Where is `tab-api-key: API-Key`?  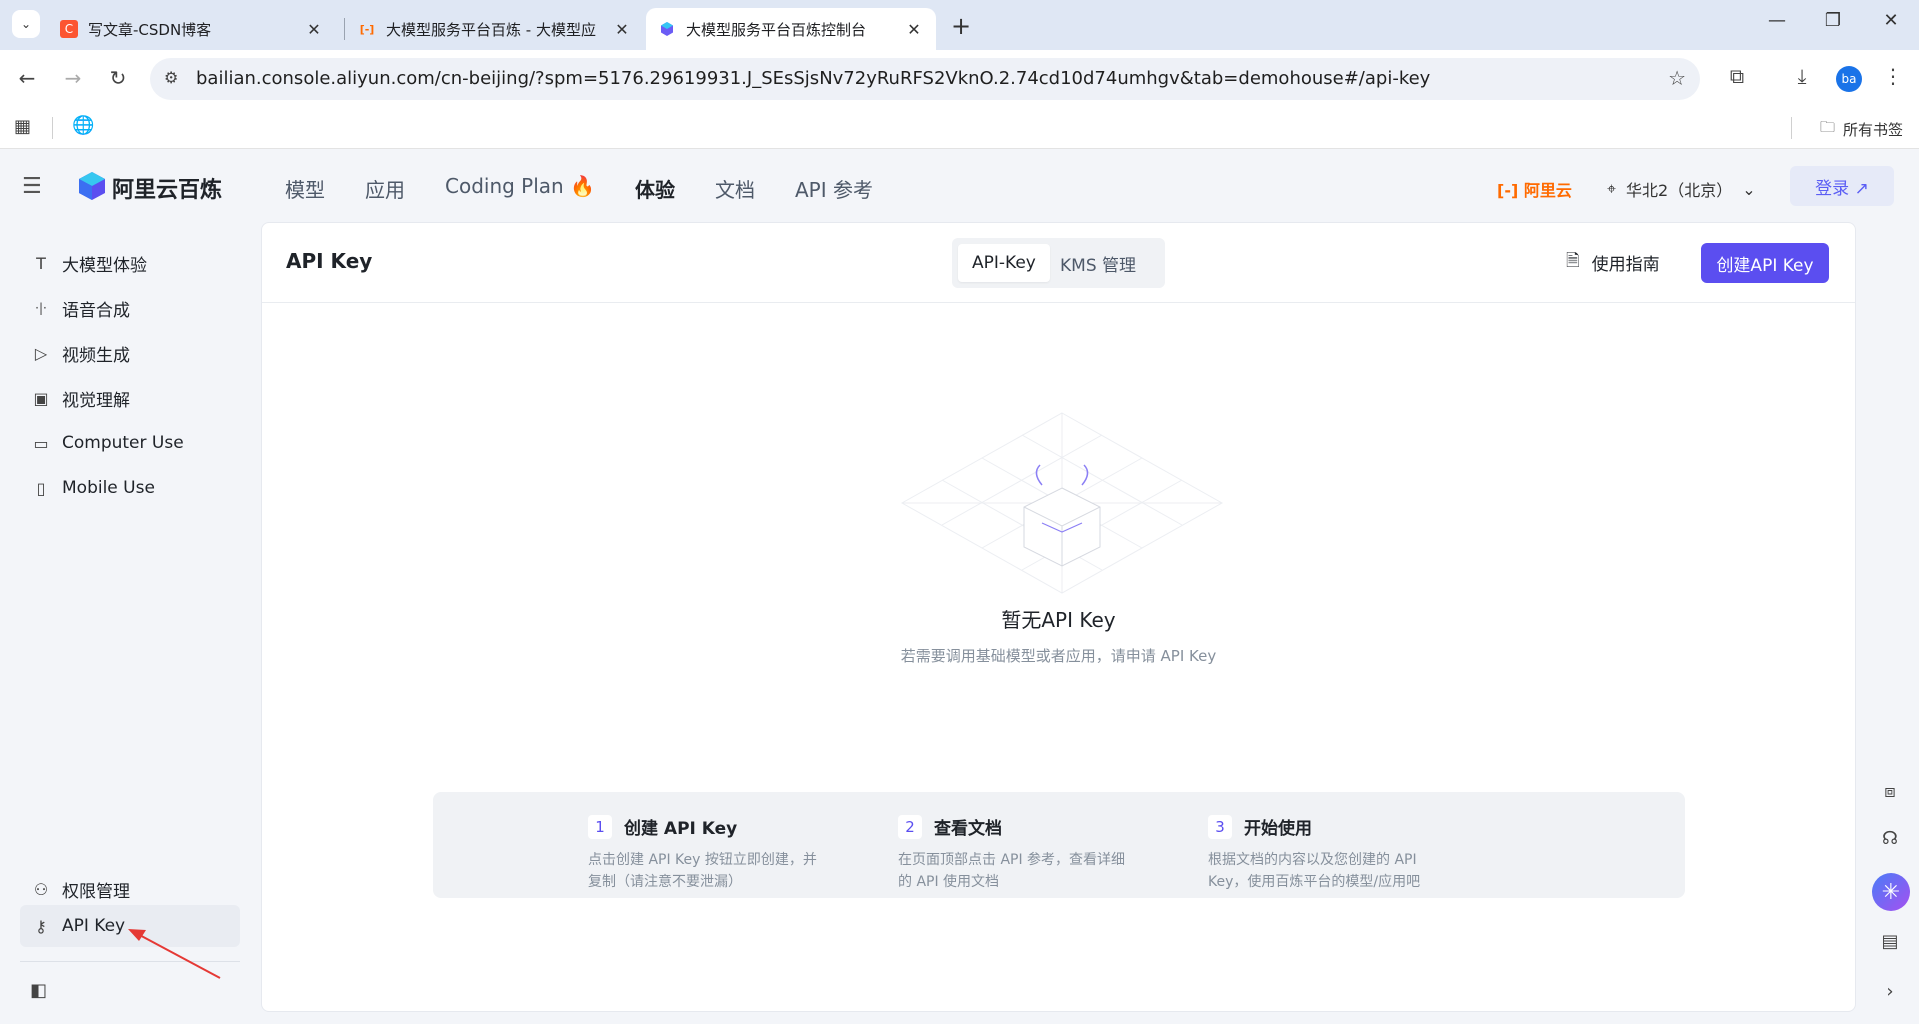 tab-api-key: API-Key is located at coordinates (1004, 263).